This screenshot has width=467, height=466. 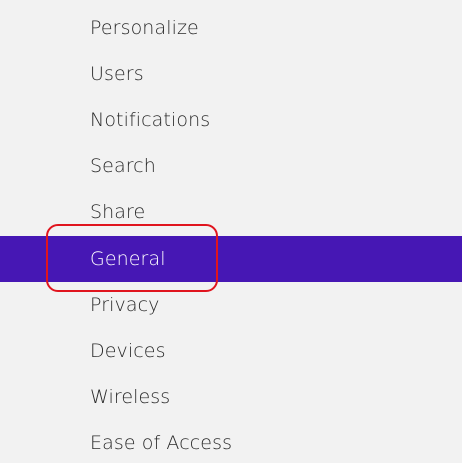 I want to click on menu-item-users: Users, so click(x=231, y=74).